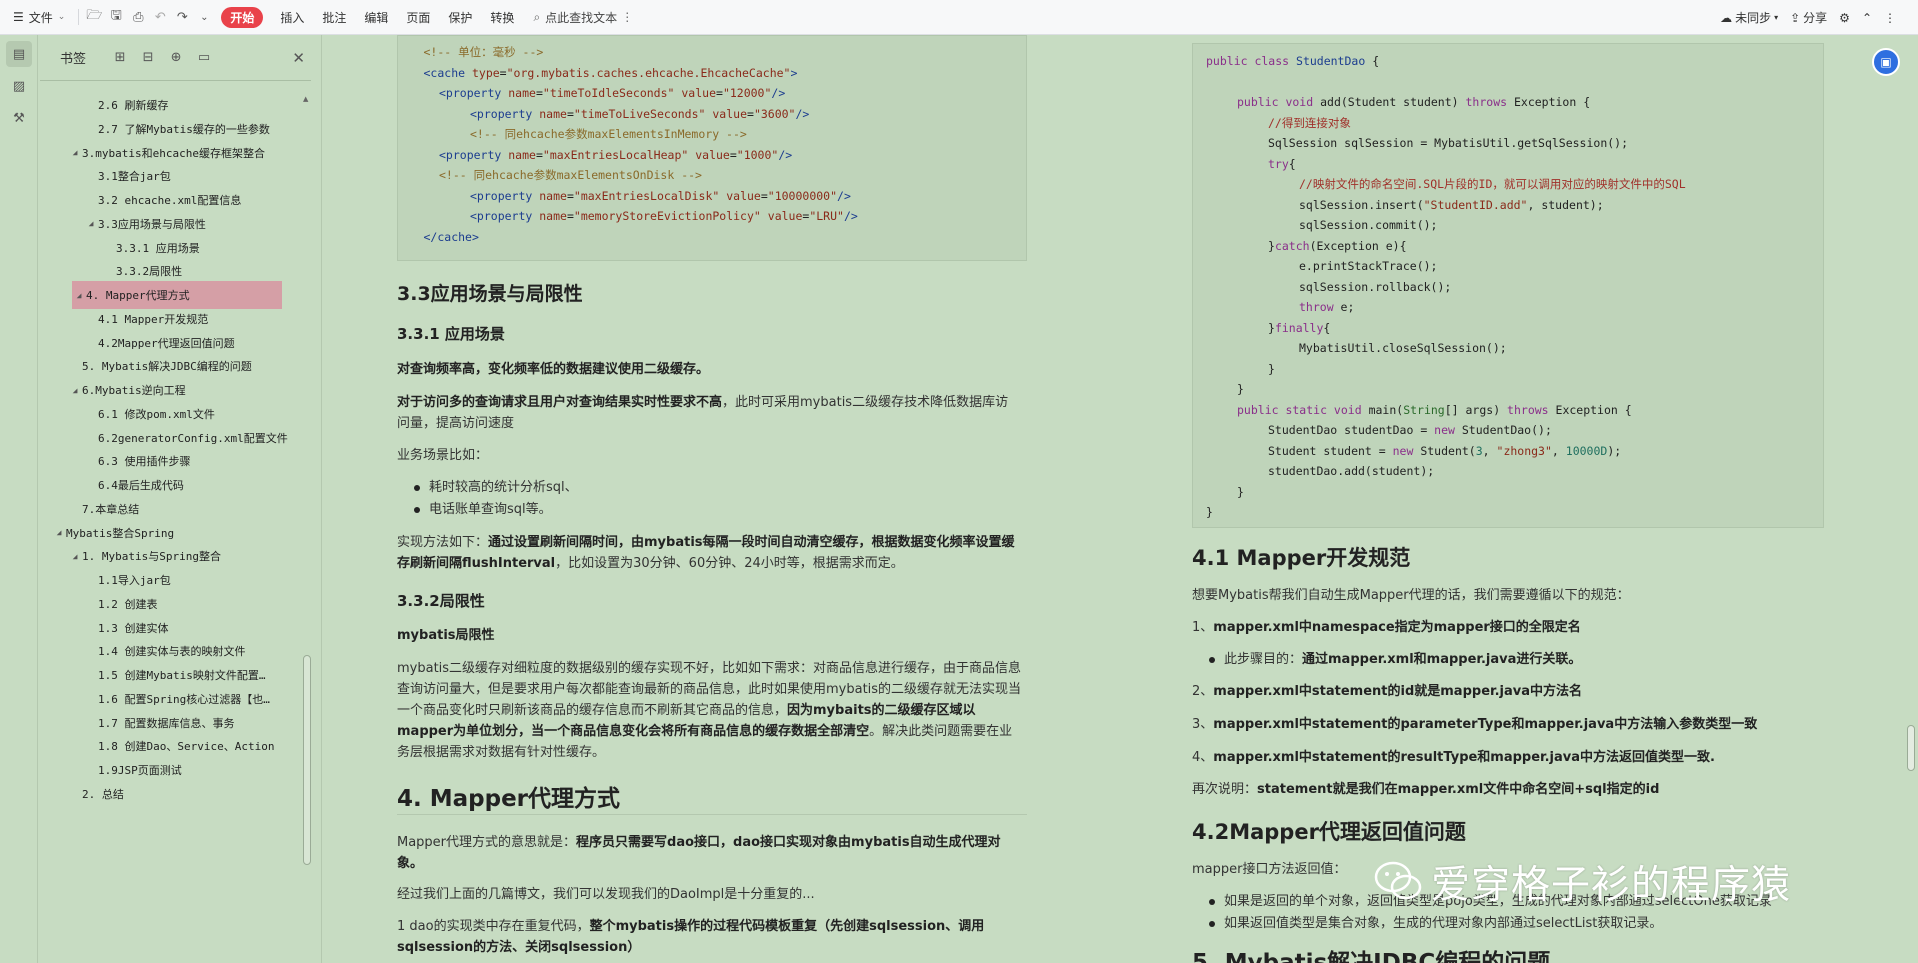 The width and height of the screenshot is (1918, 963). I want to click on floating-assistant-icon: ▣, so click(1886, 62).